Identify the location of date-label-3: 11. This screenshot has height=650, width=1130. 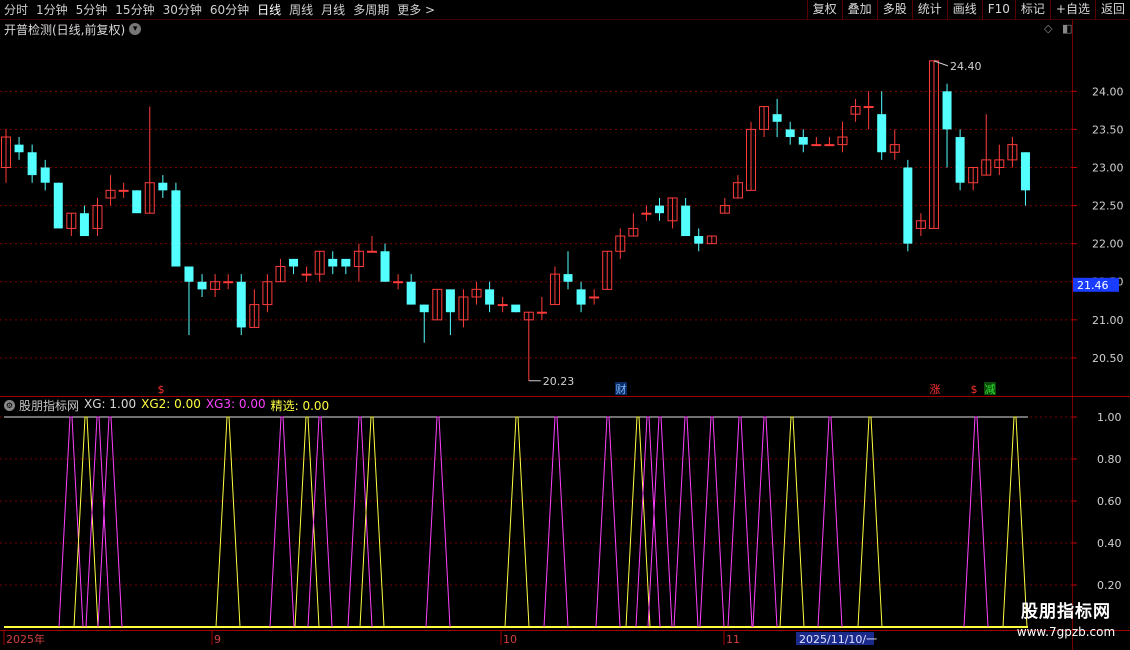
(733, 639).